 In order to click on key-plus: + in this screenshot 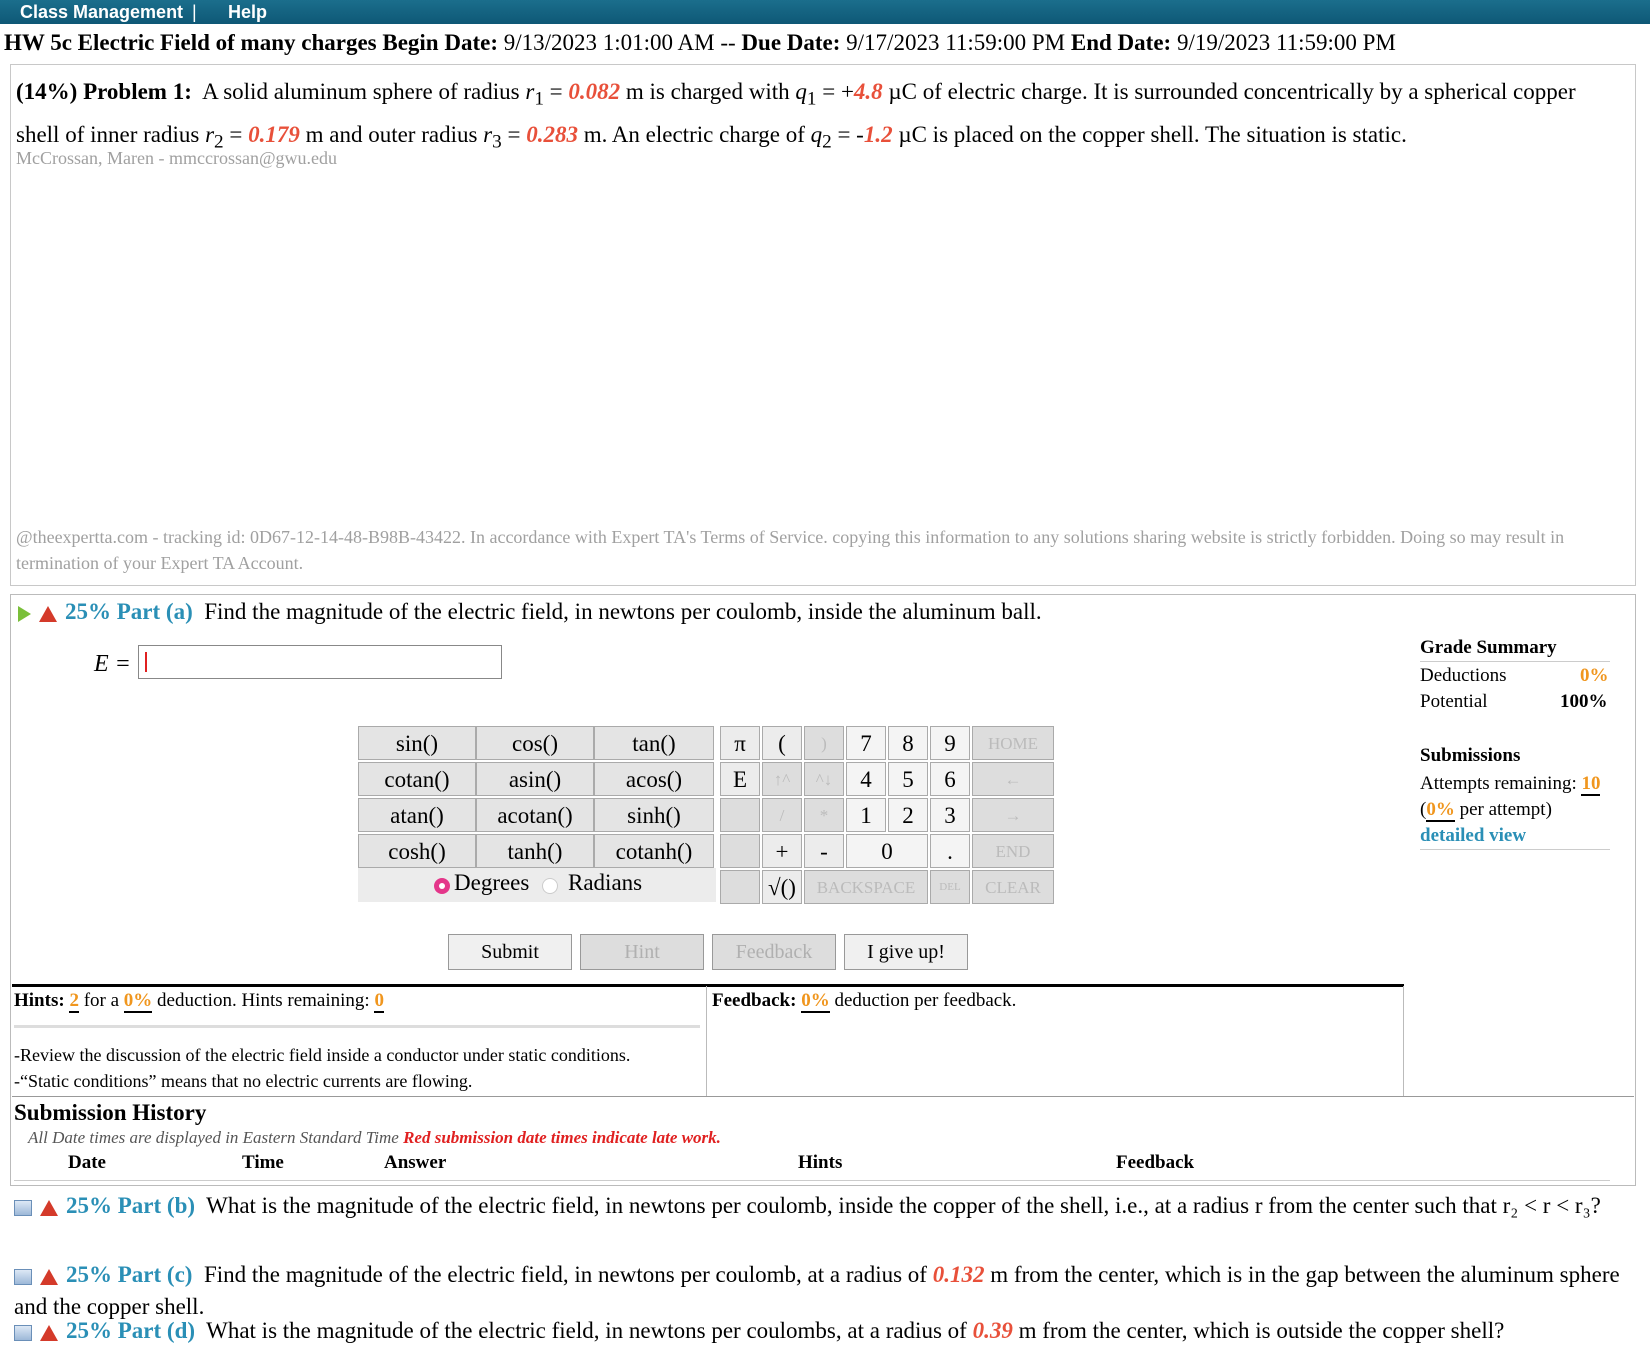, I will do `click(782, 851)`.